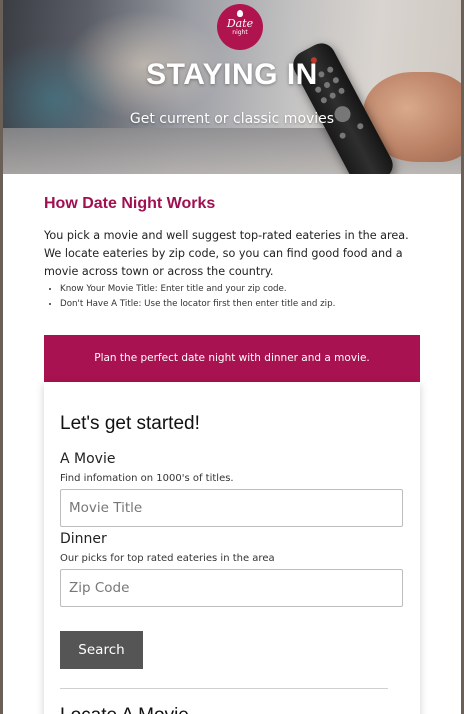 The image size is (464, 714). Describe the element at coordinates (130, 423) in the screenshot. I see `form-heading: Let's get started!` at that location.